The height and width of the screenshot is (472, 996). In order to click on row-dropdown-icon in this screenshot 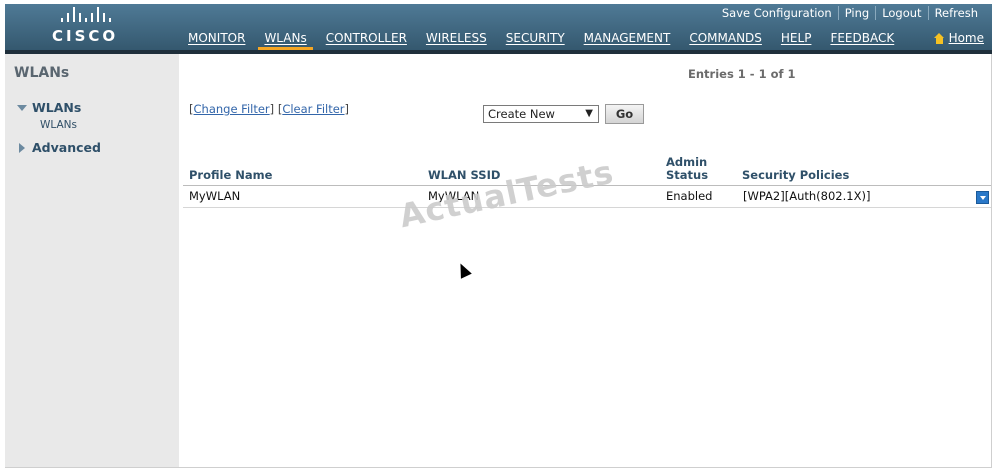, I will do `click(982, 197)`.